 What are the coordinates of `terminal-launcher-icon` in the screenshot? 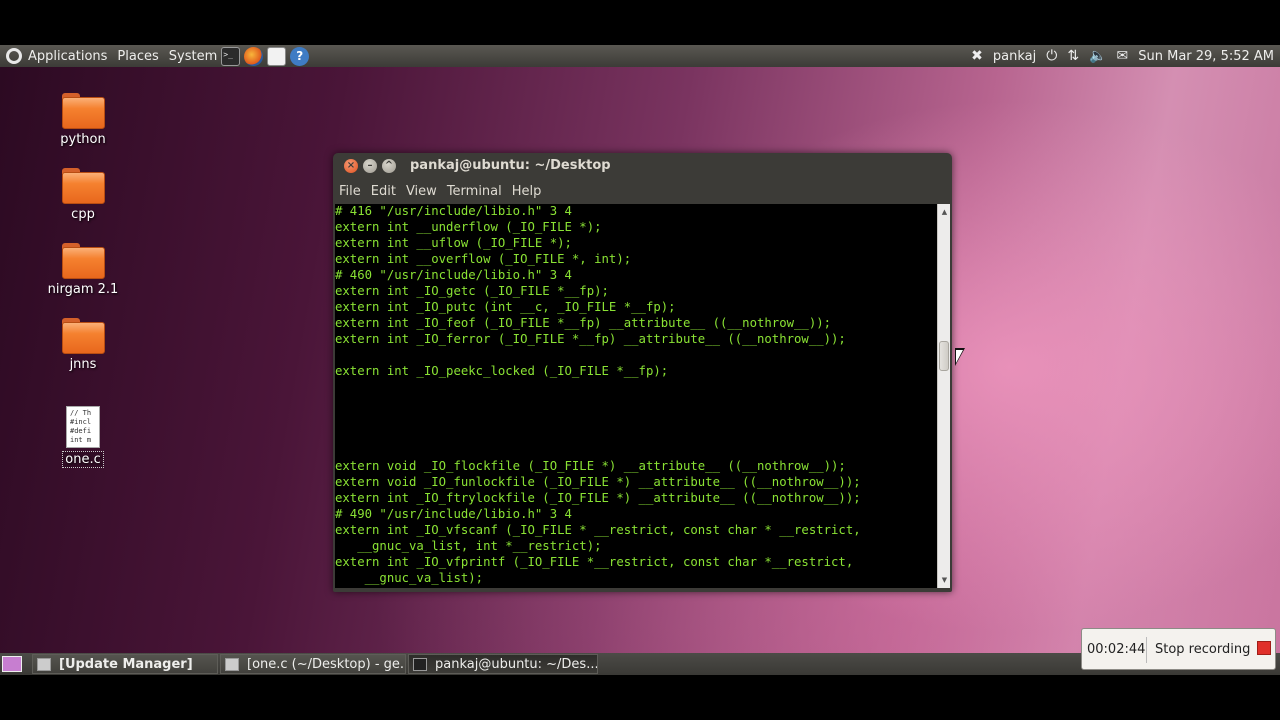 It's located at (231, 56).